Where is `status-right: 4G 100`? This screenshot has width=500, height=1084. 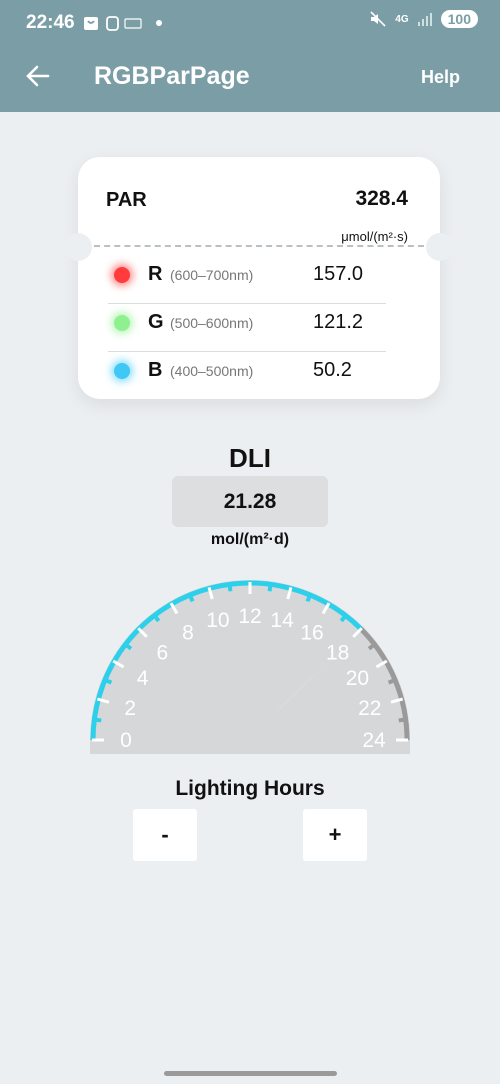 status-right: 4G 100 is located at coordinates (423, 19).